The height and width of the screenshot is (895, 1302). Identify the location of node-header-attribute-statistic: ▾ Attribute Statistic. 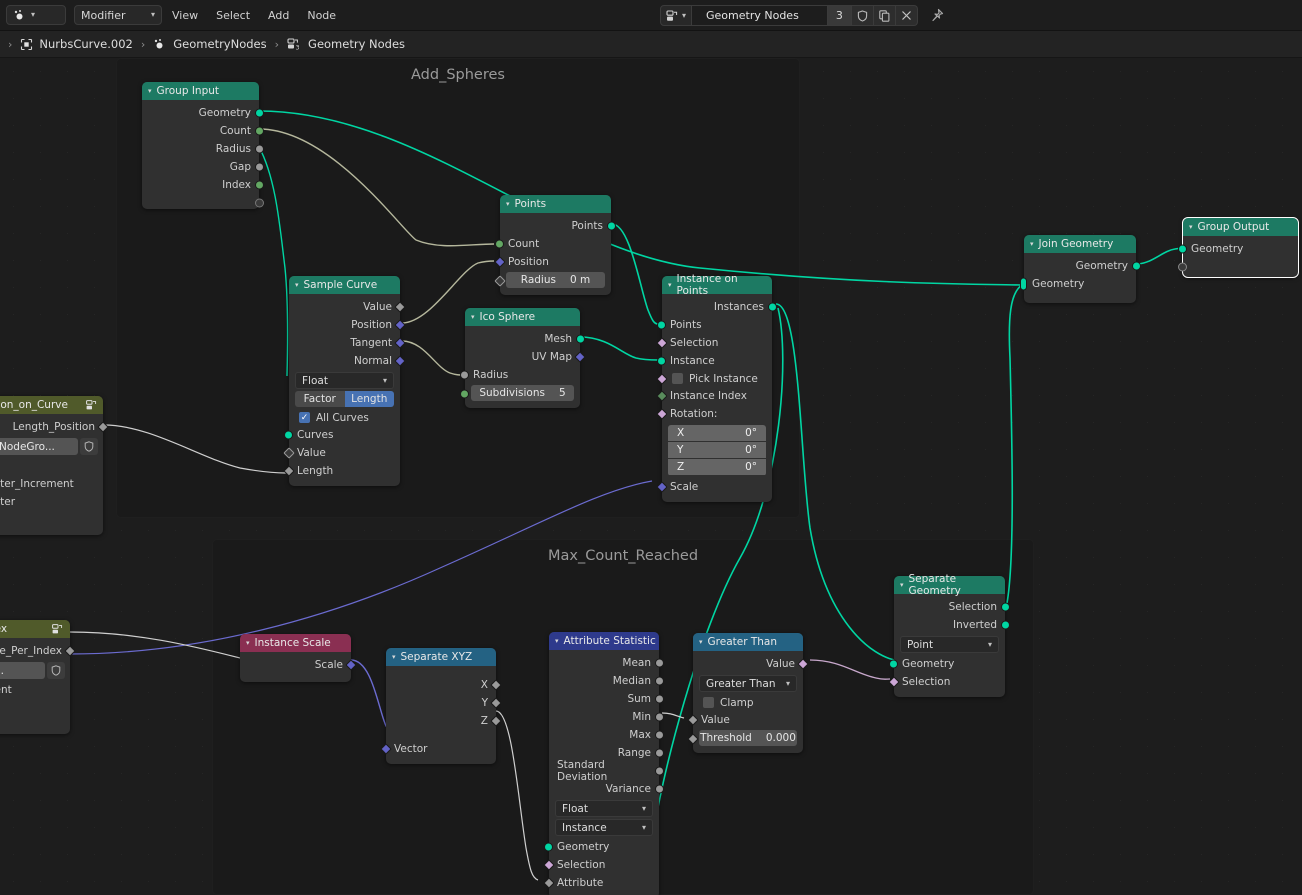
(604, 641).